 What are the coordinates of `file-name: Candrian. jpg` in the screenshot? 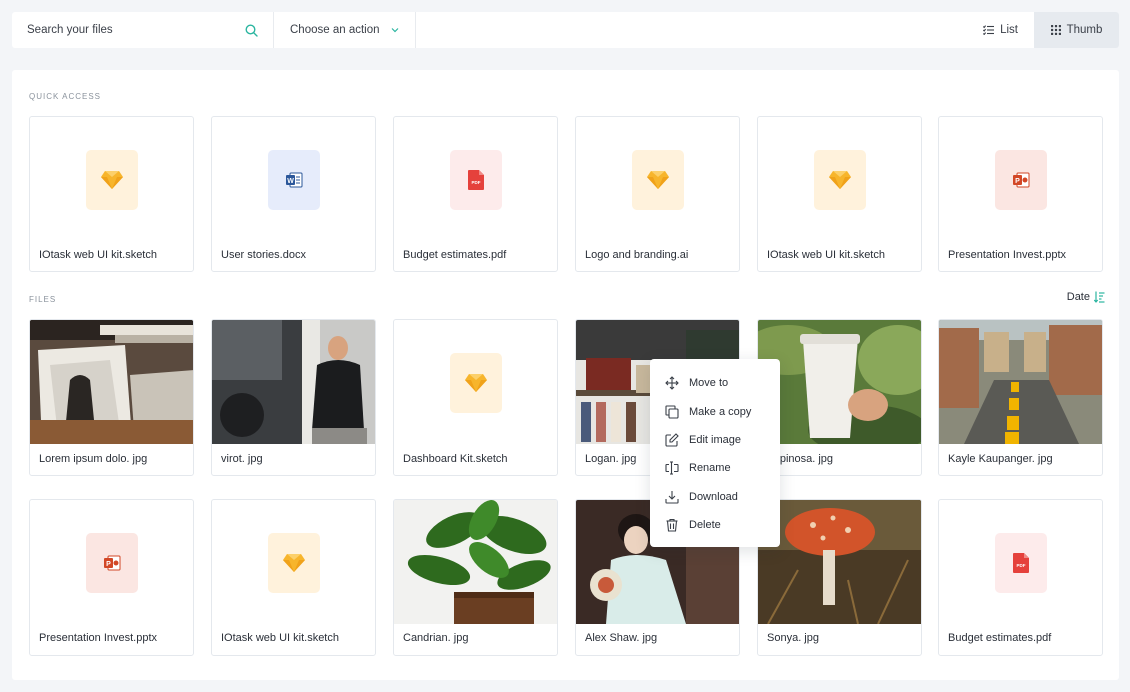 It's located at (436, 638).